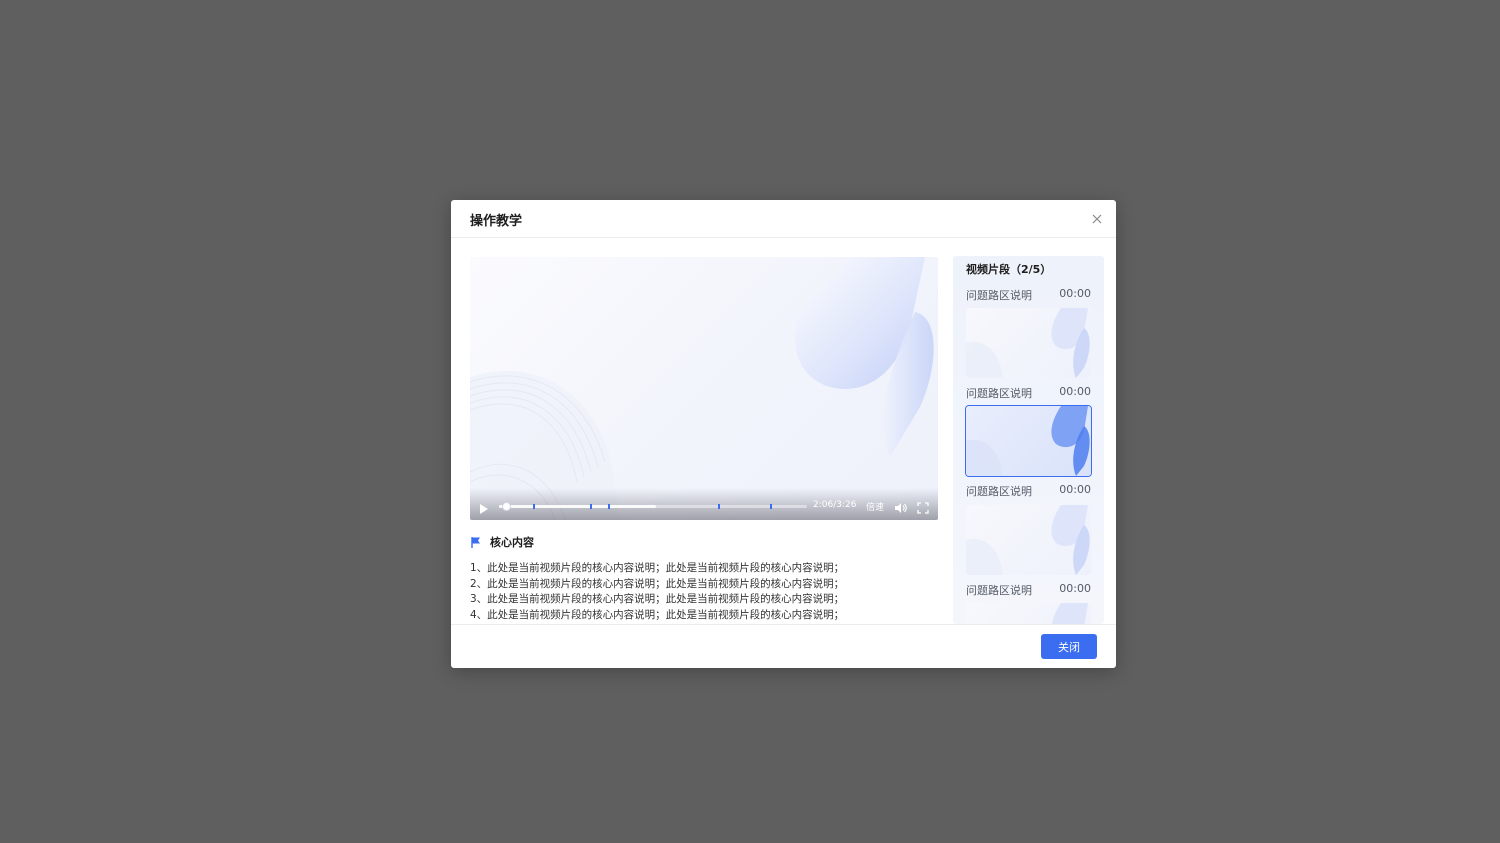  Describe the element at coordinates (496, 221) in the screenshot. I see `modal-title: 操作教学` at that location.